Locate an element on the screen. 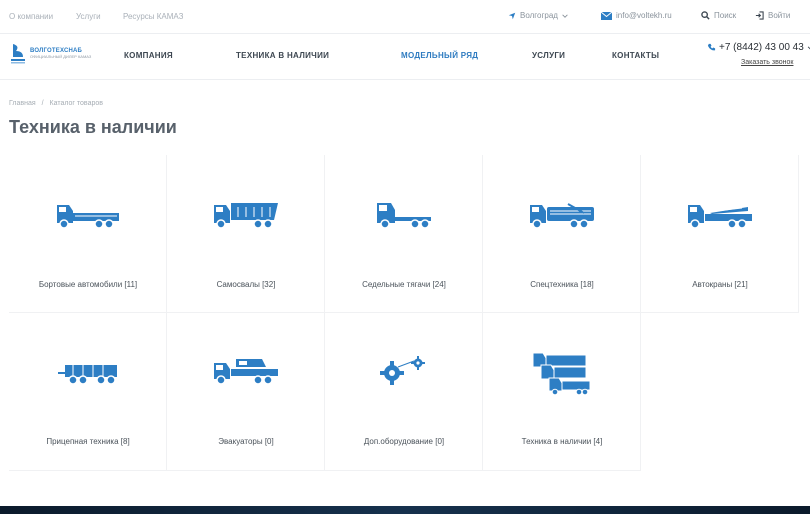  kamaz-logo-icon is located at coordinates (18, 54).